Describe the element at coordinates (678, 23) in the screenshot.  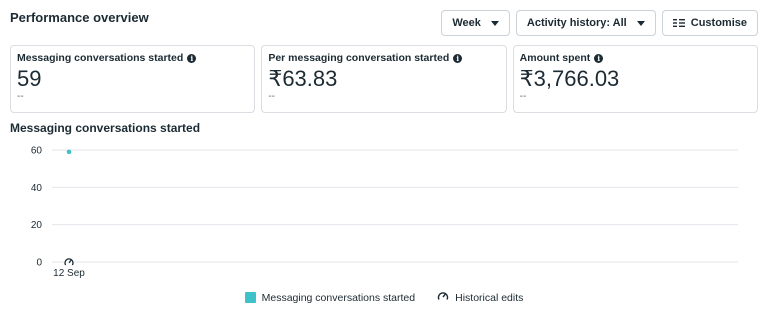
I see `columns-icon` at that location.